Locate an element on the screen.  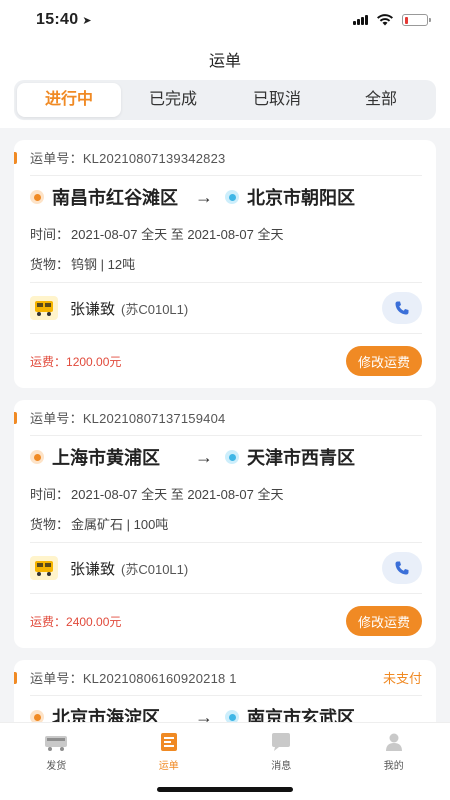
order-number-row: 运单号：KL20210807139342823 is located at coordinates (226, 158).